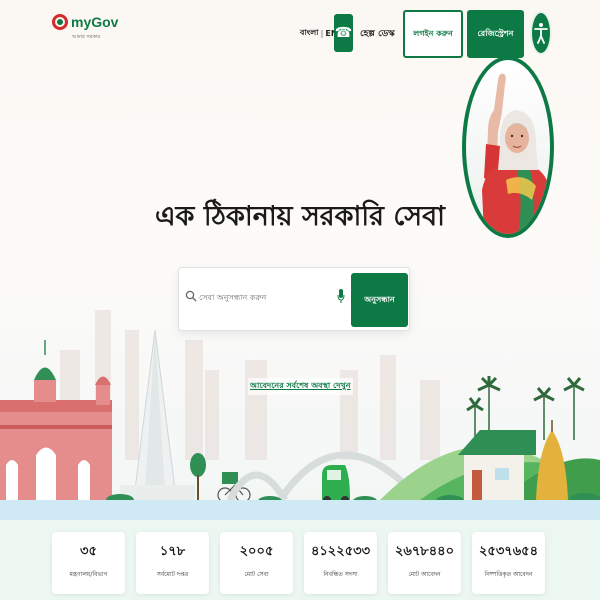 Image resolution: width=600 pixels, height=600 pixels. What do you see at coordinates (340, 563) in the screenshot?
I see `stat-card: ৪১২২৫৩৩ নিবন্ধিত সদস্য` at bounding box center [340, 563].